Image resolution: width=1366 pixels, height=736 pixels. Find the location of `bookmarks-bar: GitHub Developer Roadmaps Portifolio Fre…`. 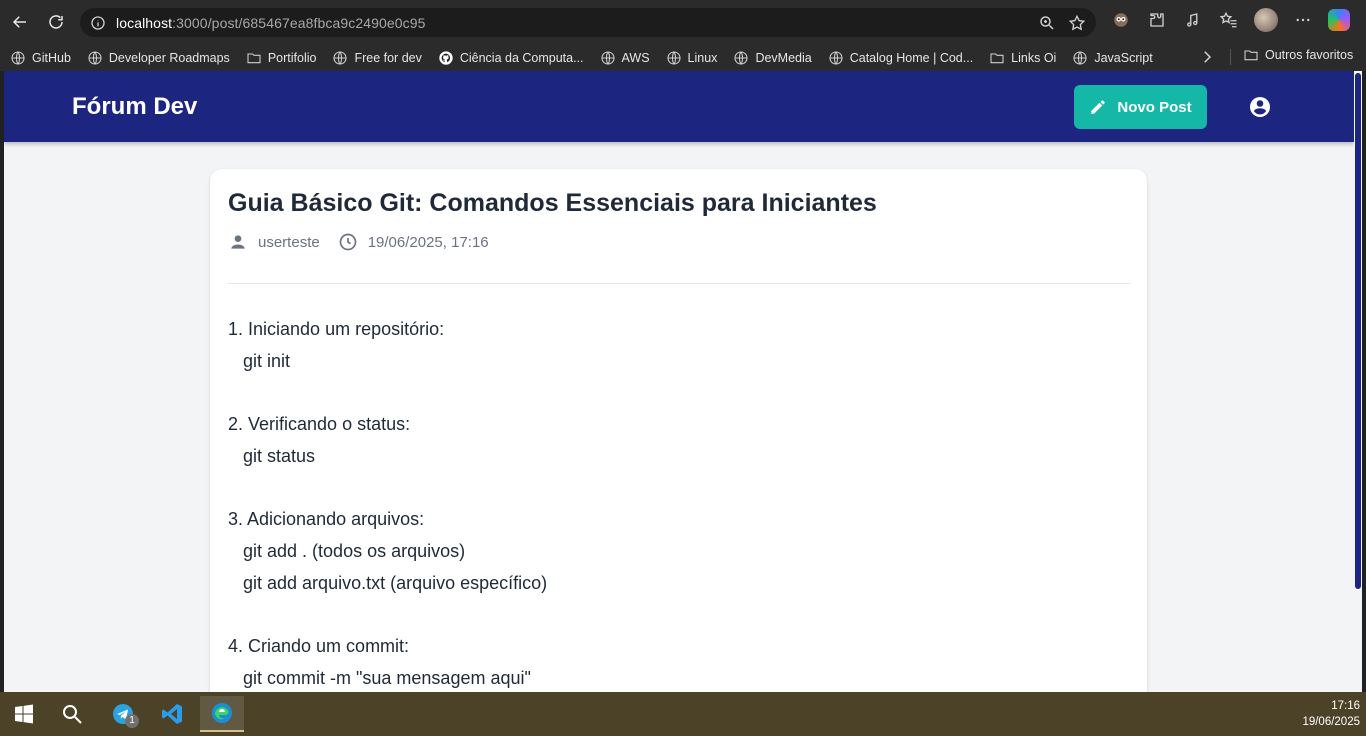

bookmarks-bar: GitHub Developer Roadmaps Portifolio Fre… is located at coordinates (683, 57).